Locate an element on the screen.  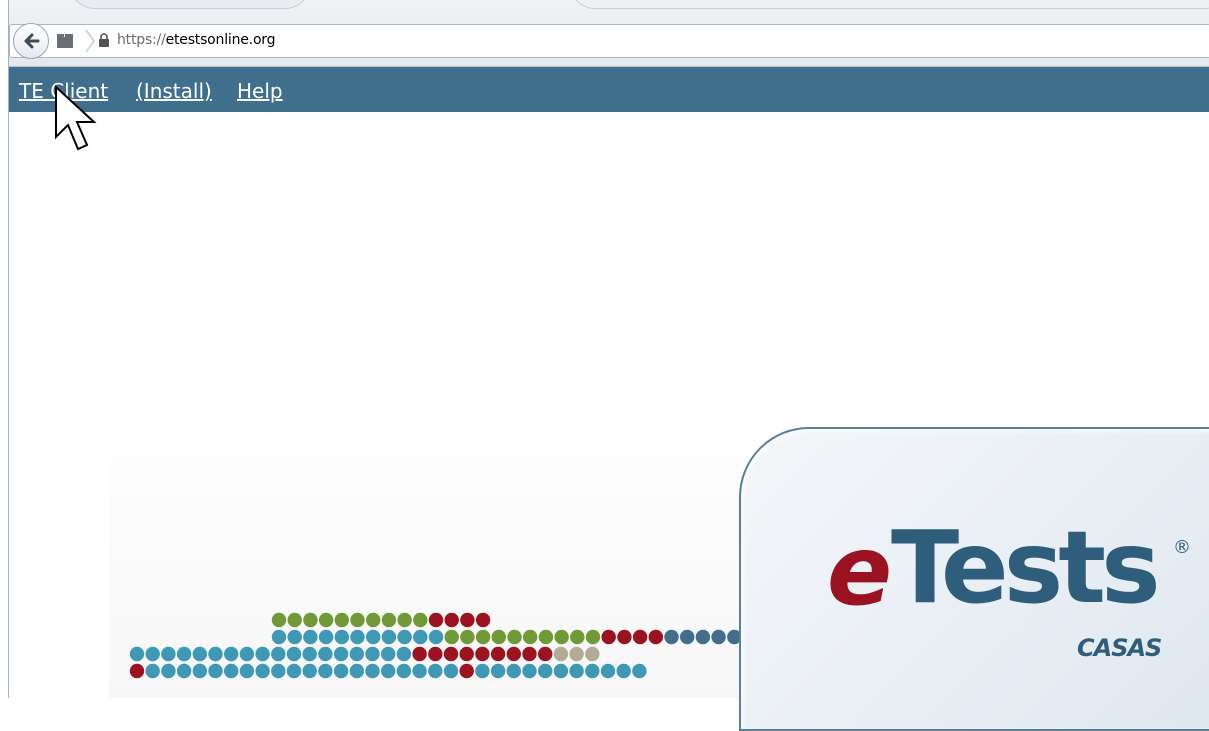
address-bar: https://etestsonline.org is located at coordinates (609, 41).